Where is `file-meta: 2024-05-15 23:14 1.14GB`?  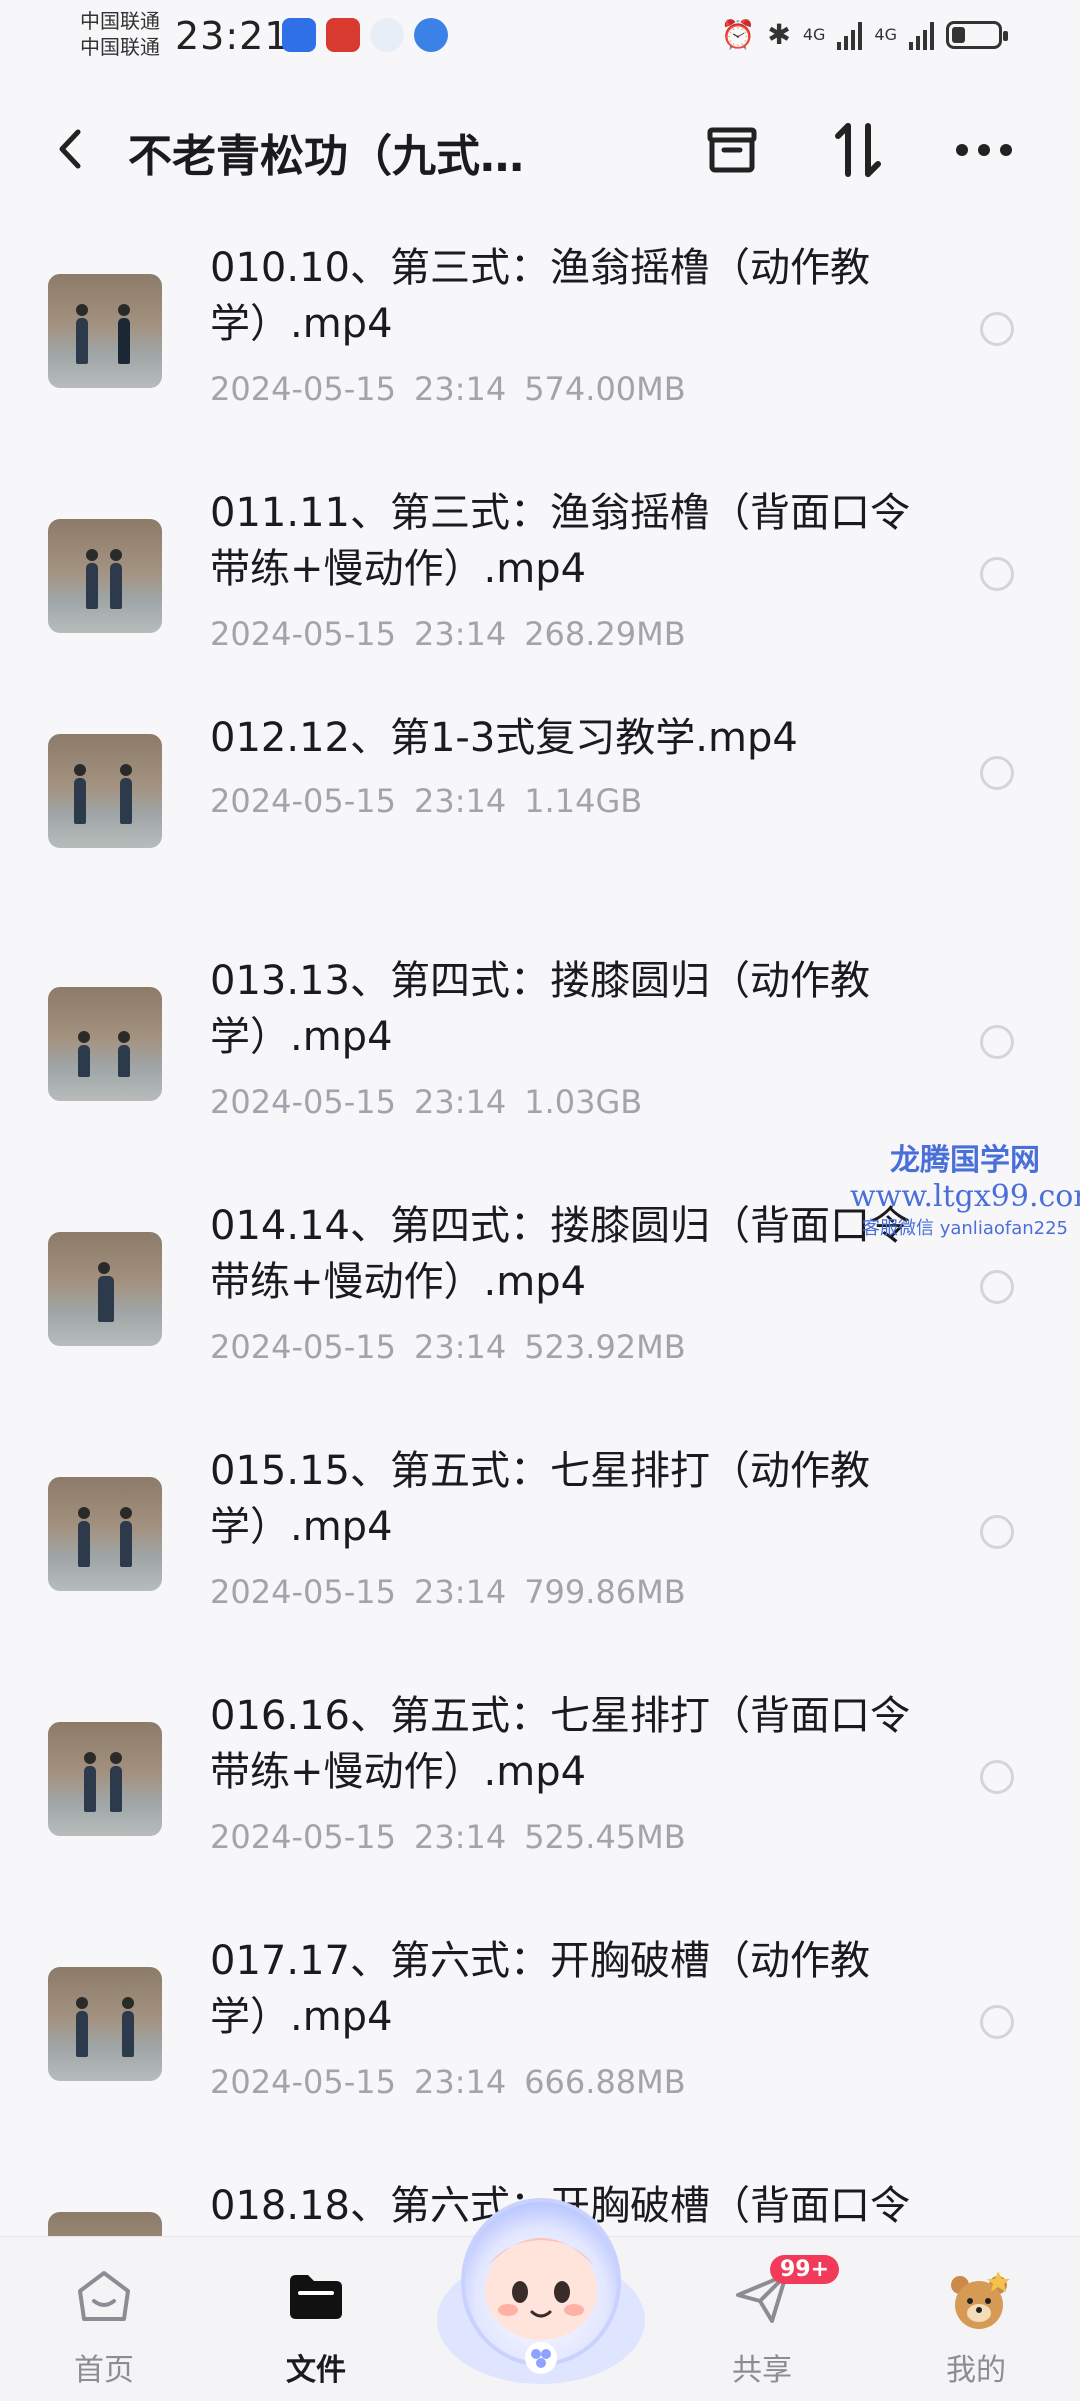 file-meta: 2024-05-15 23:14 1.14GB is located at coordinates (435, 801).